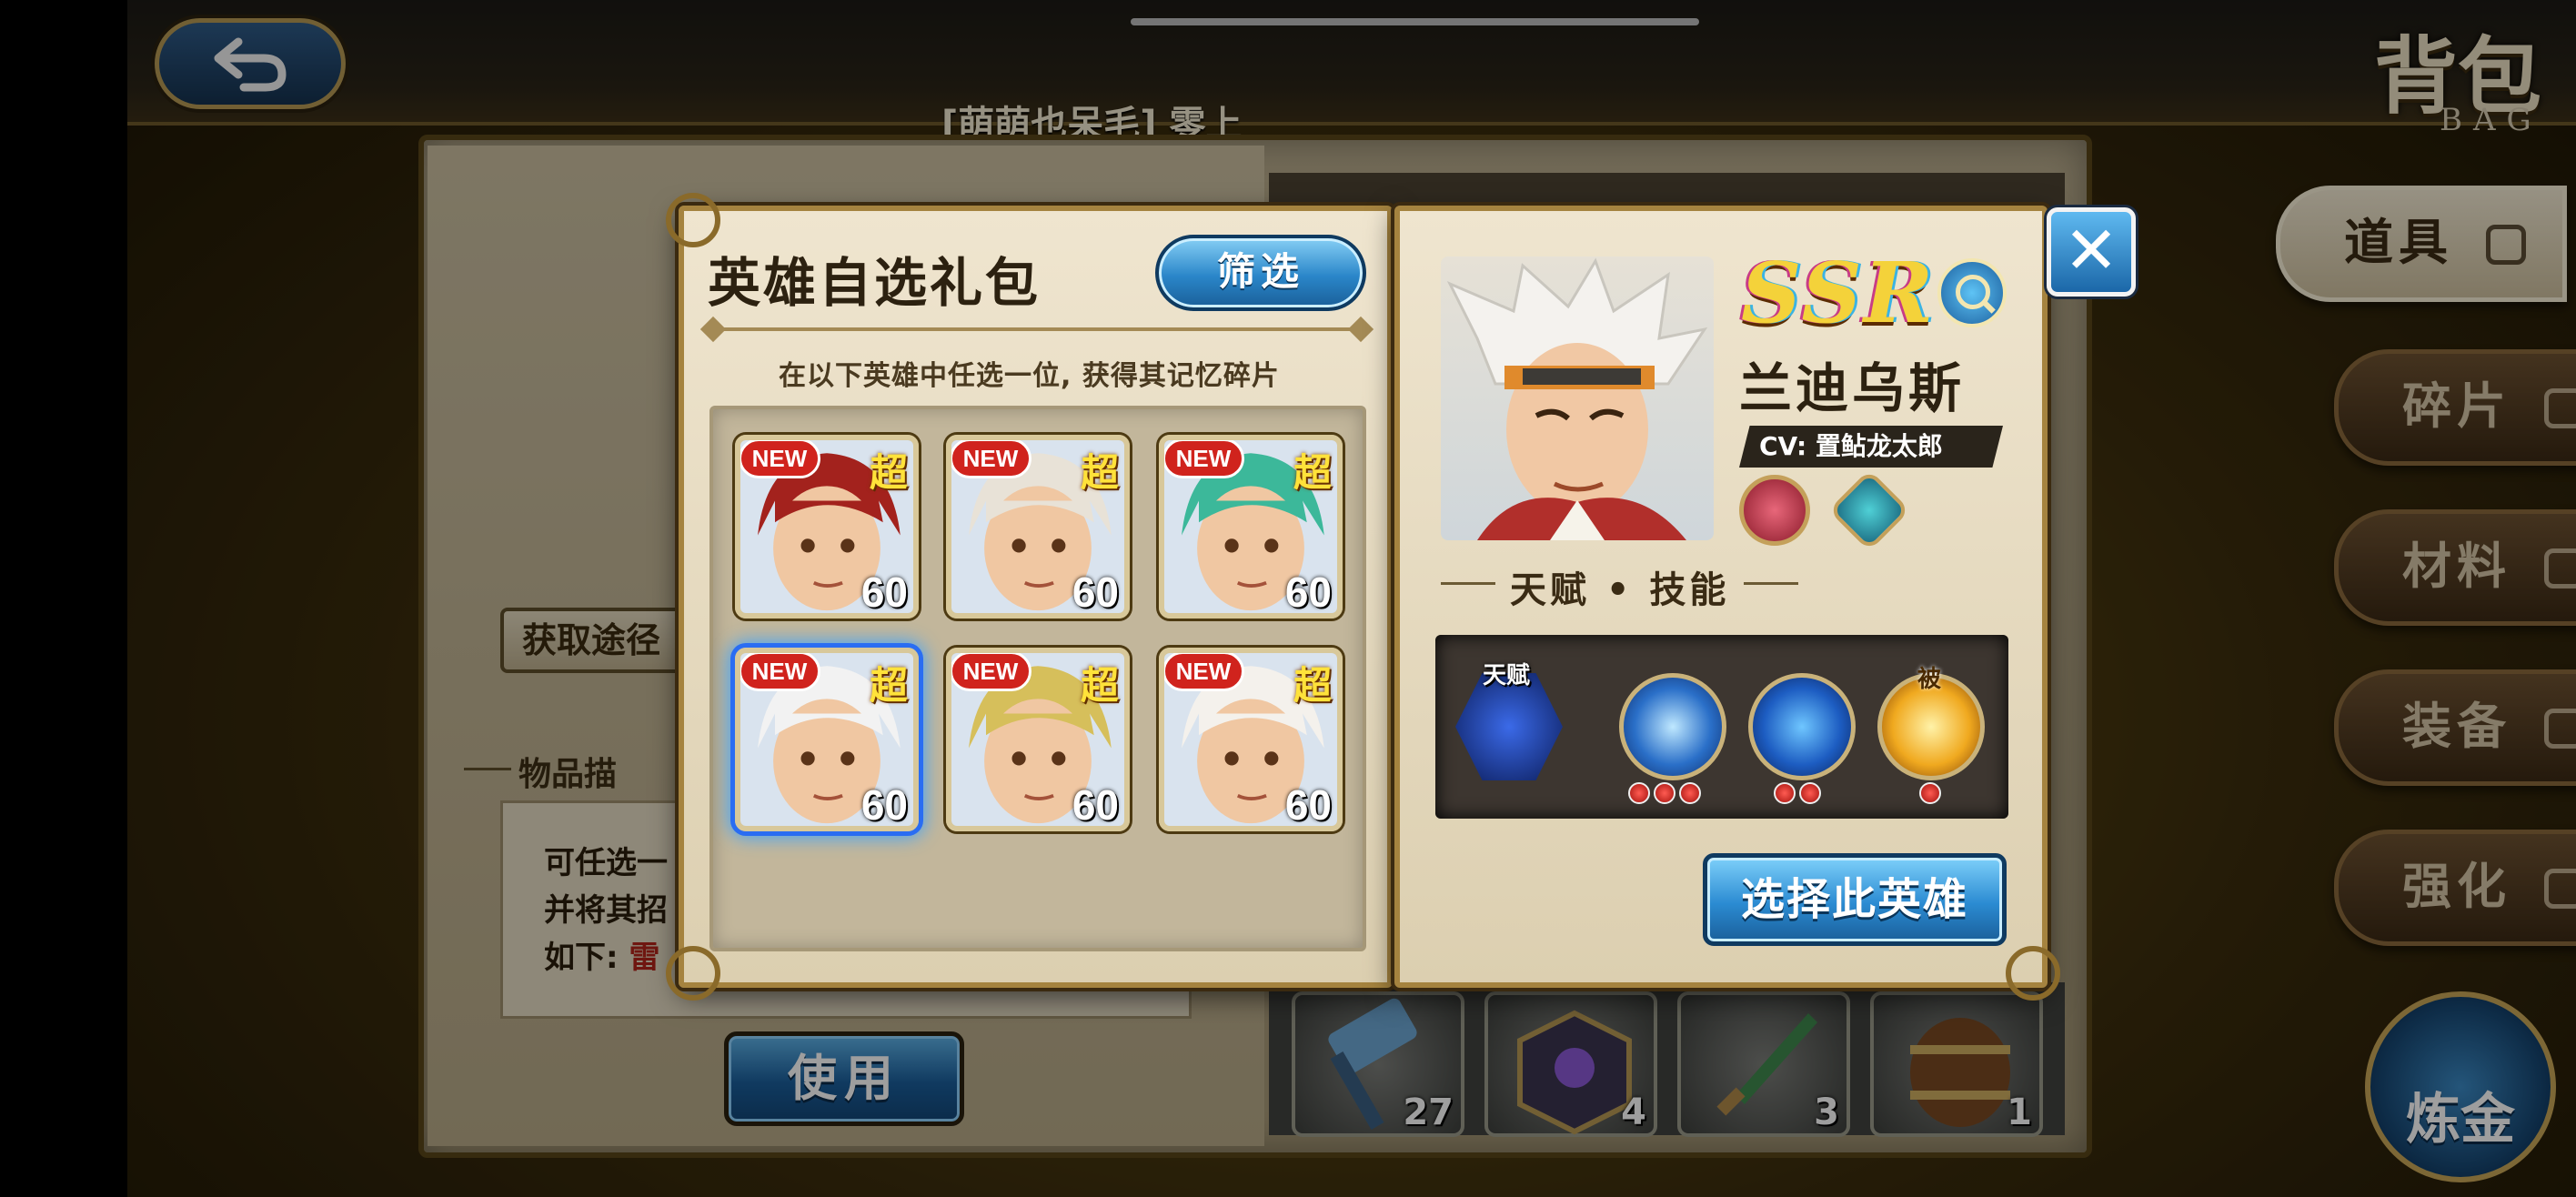  What do you see at coordinates (1871, 447) in the screenshot?
I see `voice-actor-tag: CV: 置鲇龙太郎` at bounding box center [1871, 447].